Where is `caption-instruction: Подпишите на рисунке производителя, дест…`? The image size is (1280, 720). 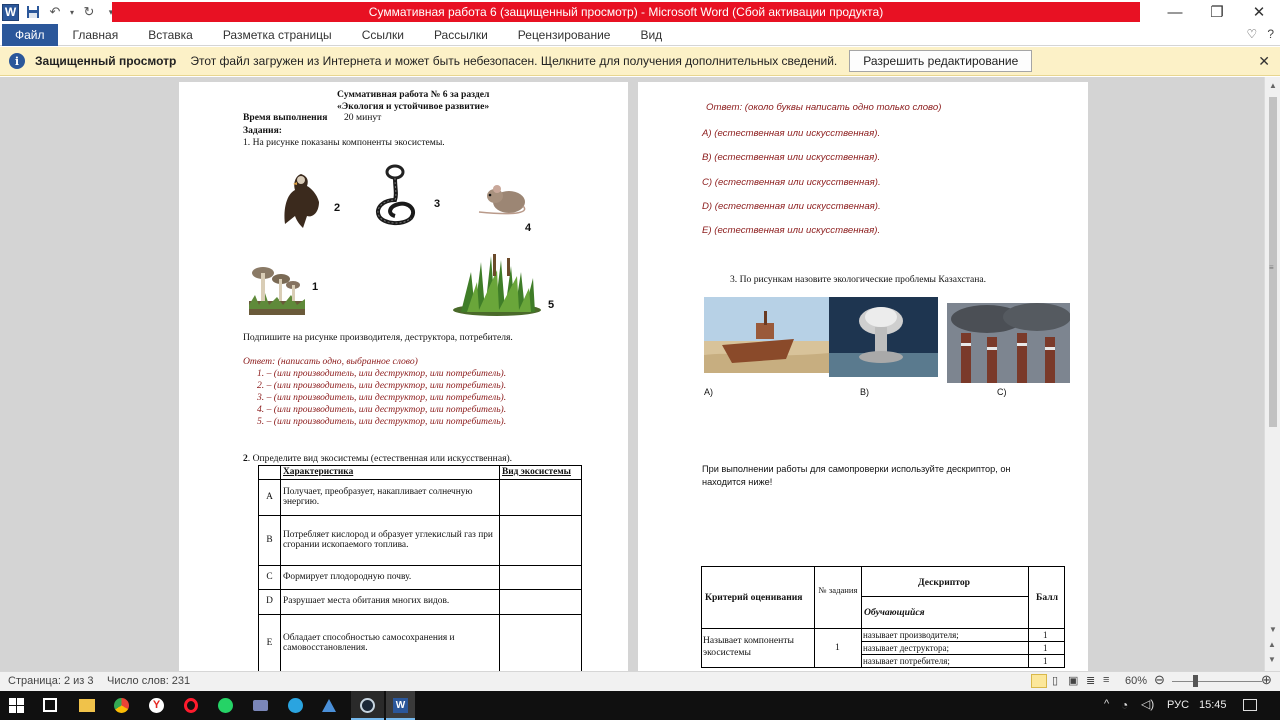 caption-instruction: Подпишите на рисунке производителя, дест… is located at coordinates (378, 337).